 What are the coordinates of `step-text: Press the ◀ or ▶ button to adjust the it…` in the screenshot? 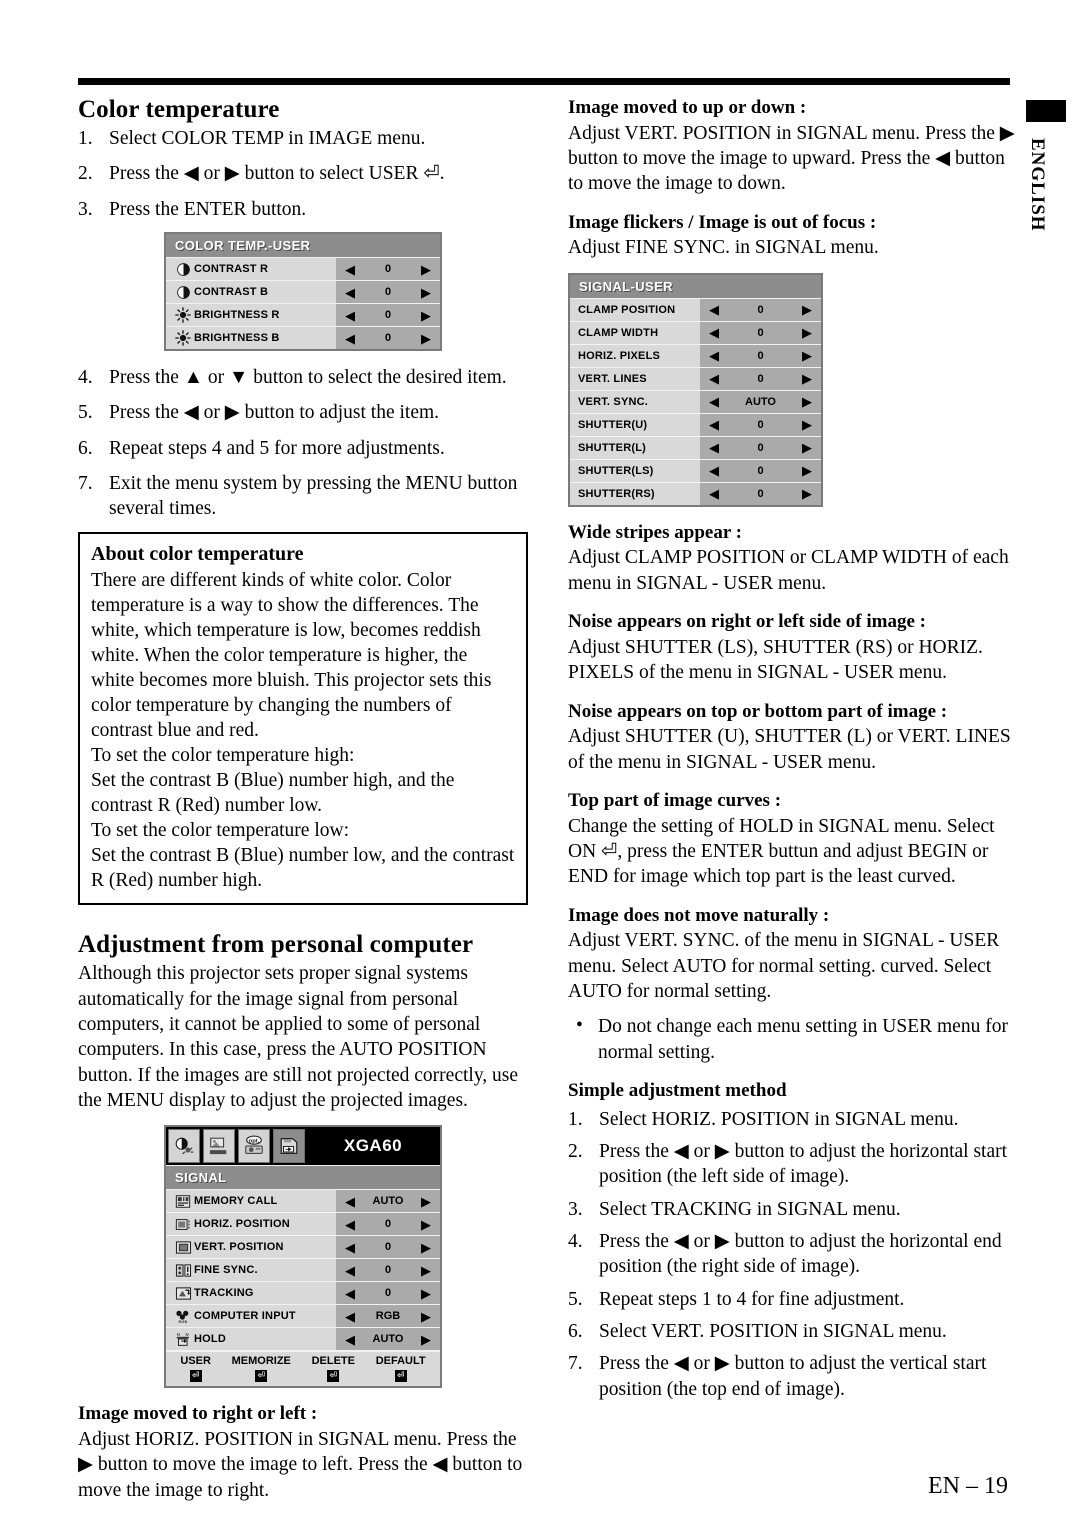 It's located at (274, 413).